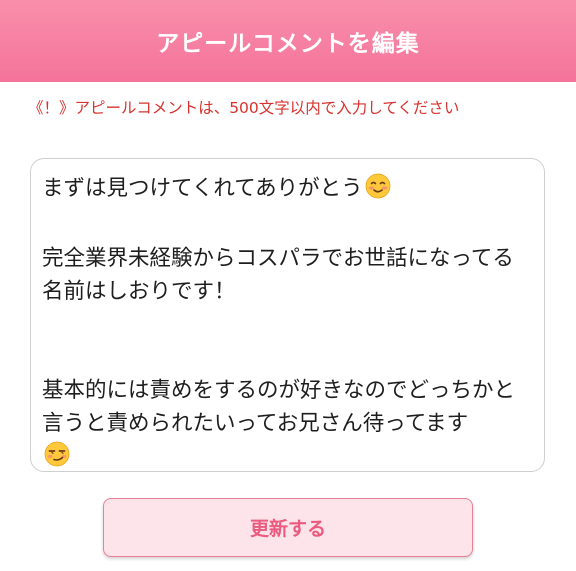 The image size is (576, 571). I want to click on smirking-face-icon, so click(57, 456).